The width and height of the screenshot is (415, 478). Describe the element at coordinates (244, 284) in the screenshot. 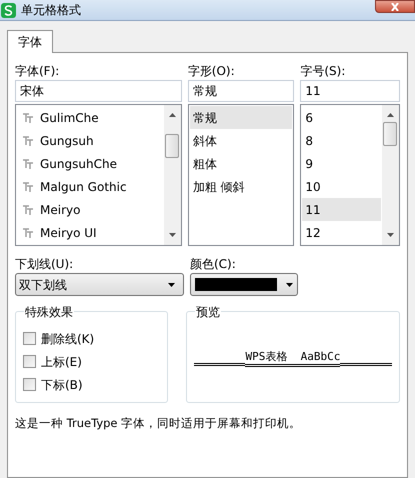

I see `color-dropdown` at that location.